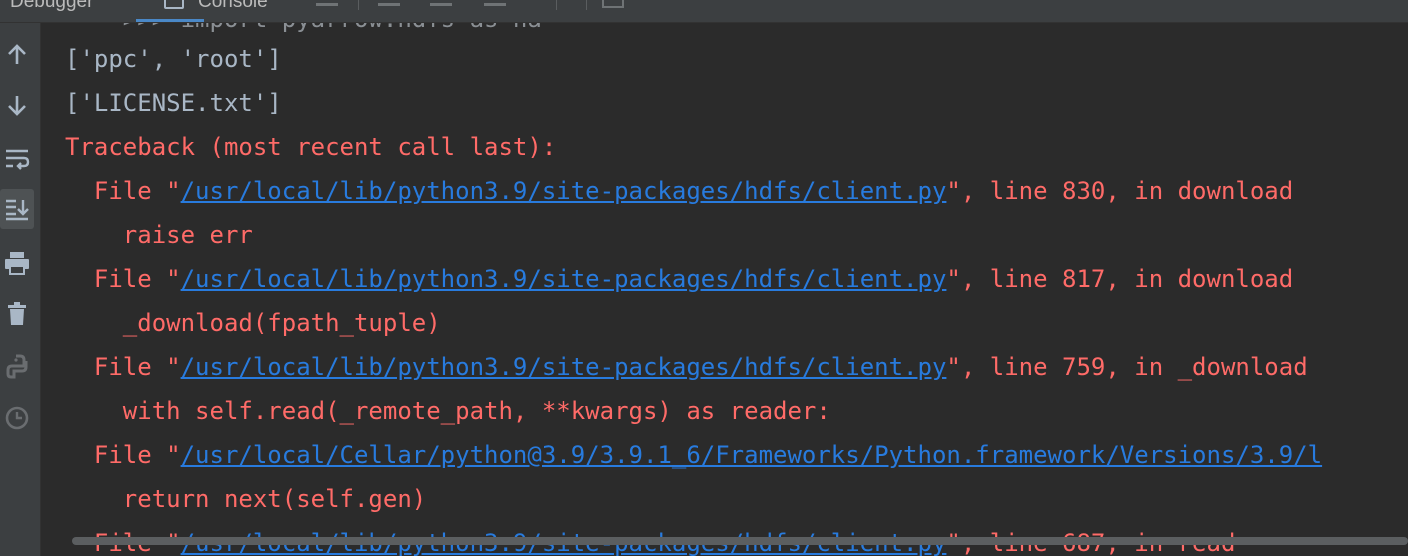 This screenshot has height=556, width=1408. What do you see at coordinates (17, 263) in the screenshot?
I see `print-icon` at bounding box center [17, 263].